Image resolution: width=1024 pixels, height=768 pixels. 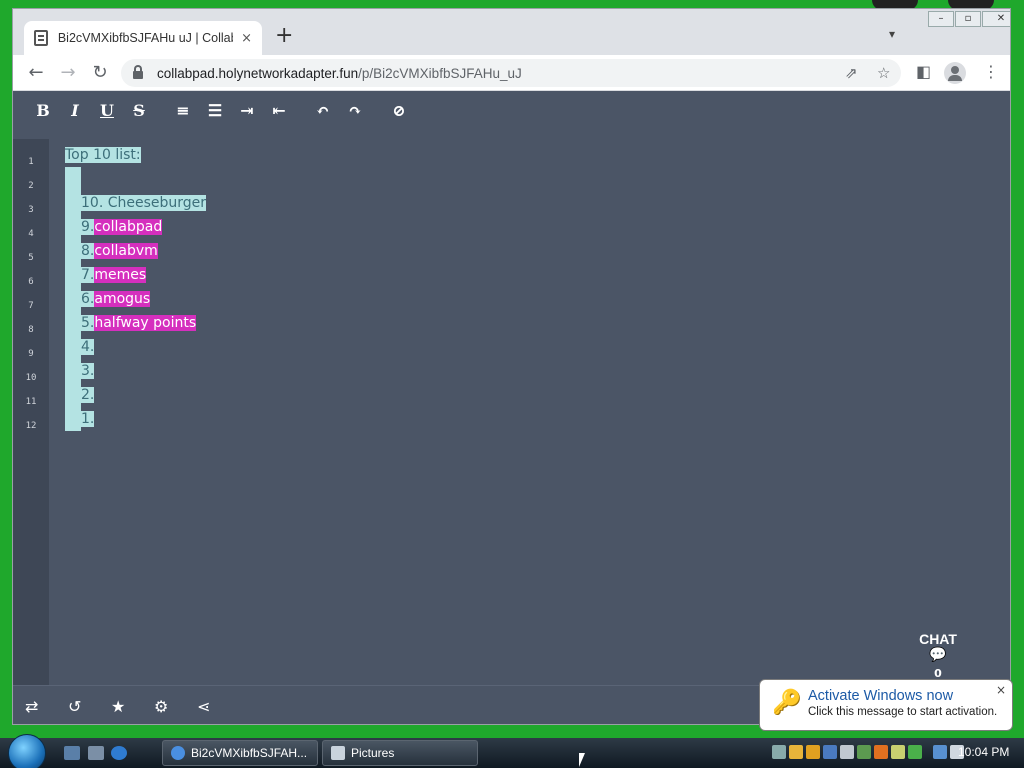 What do you see at coordinates (88, 251) in the screenshot?
I see `list-number: 8.` at bounding box center [88, 251].